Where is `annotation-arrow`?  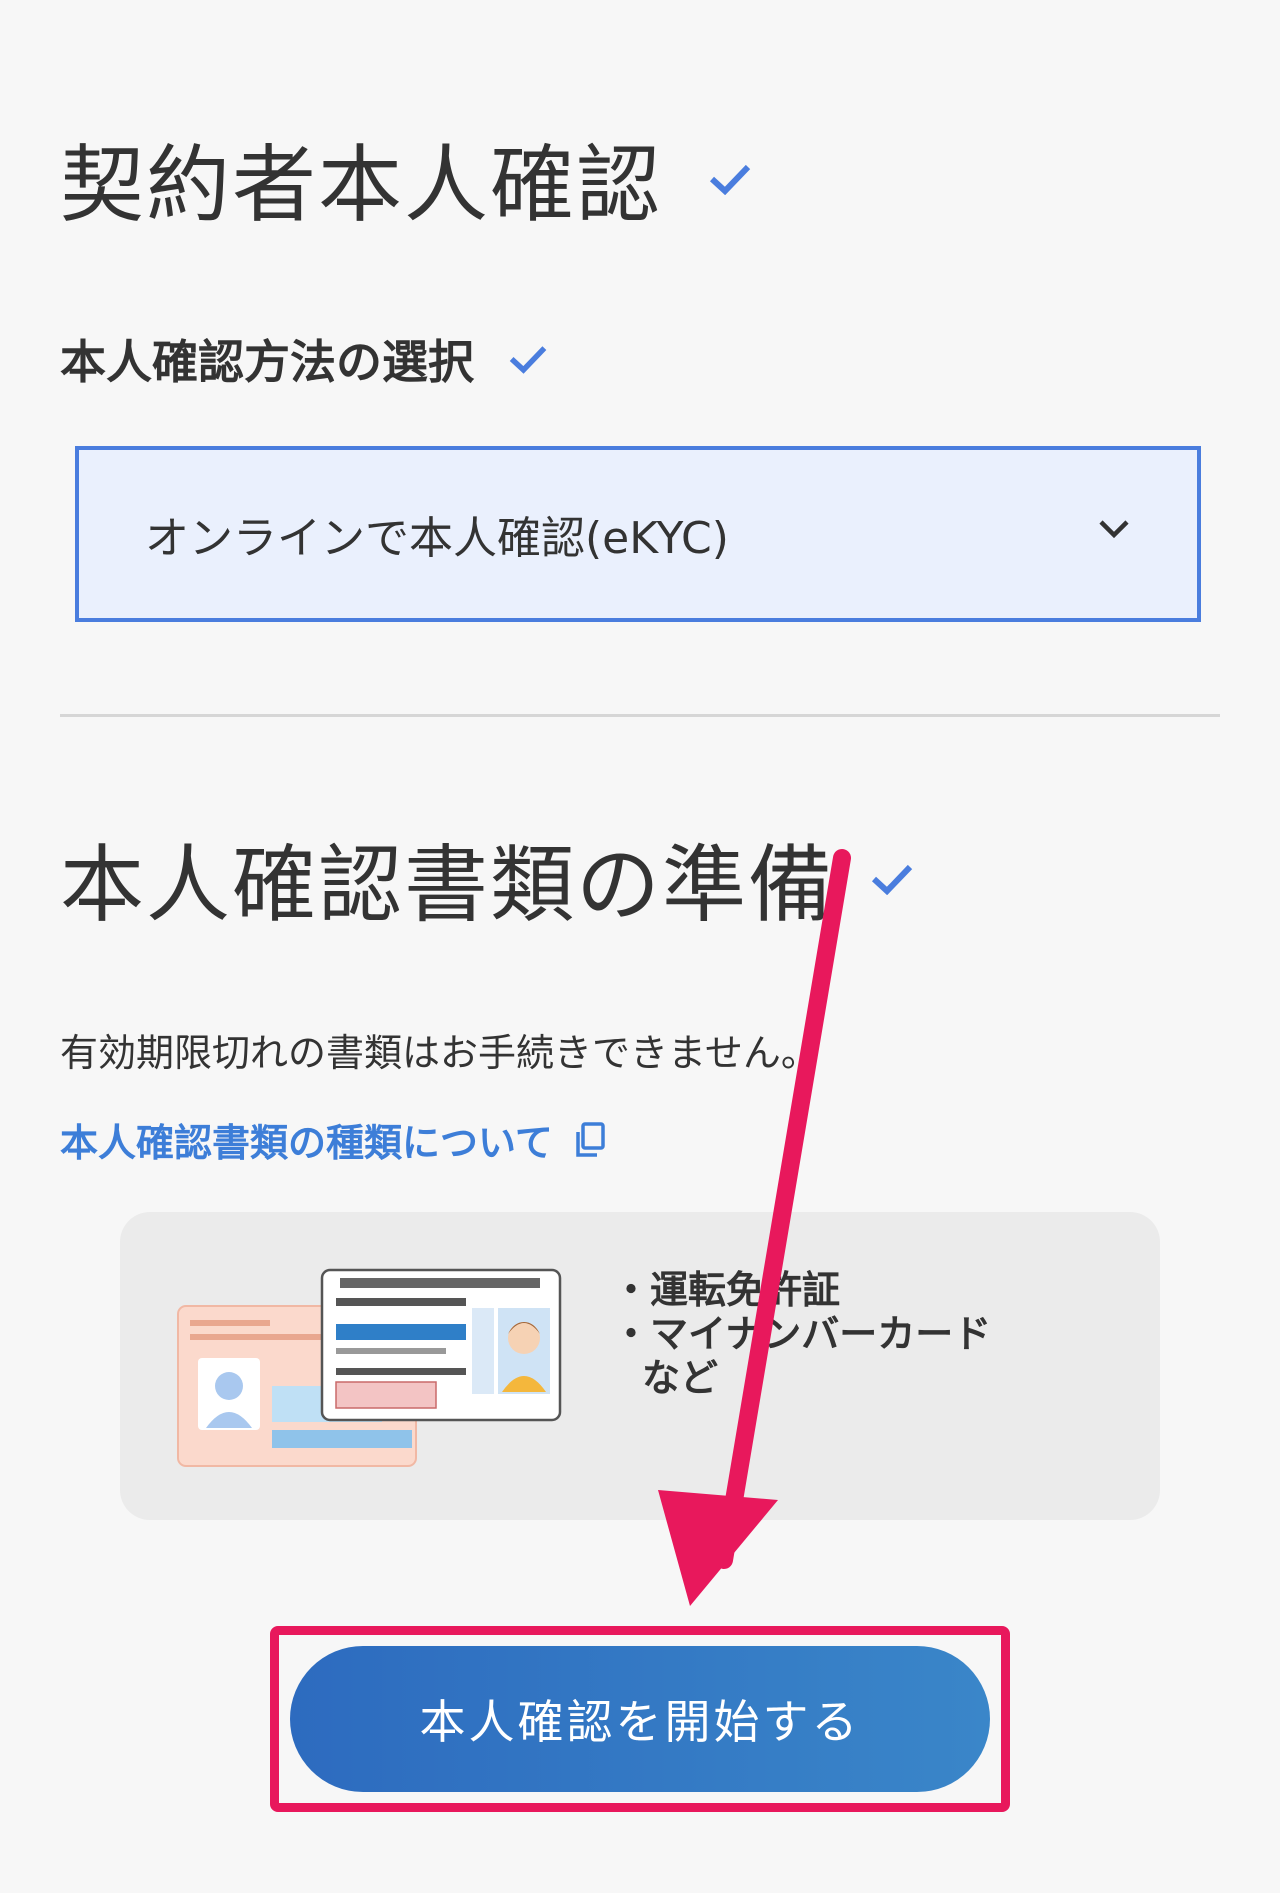
annotation-arrow is located at coordinates (754, 1227).